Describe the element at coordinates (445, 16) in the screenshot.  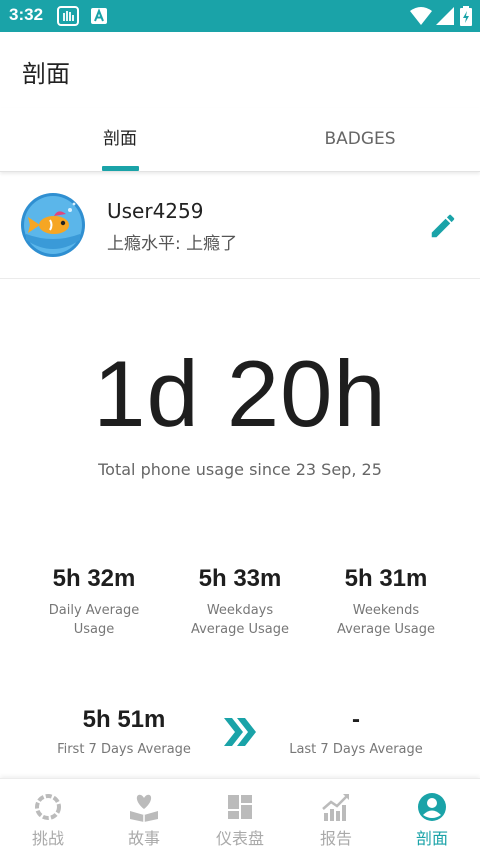
I see `signal-icon` at that location.